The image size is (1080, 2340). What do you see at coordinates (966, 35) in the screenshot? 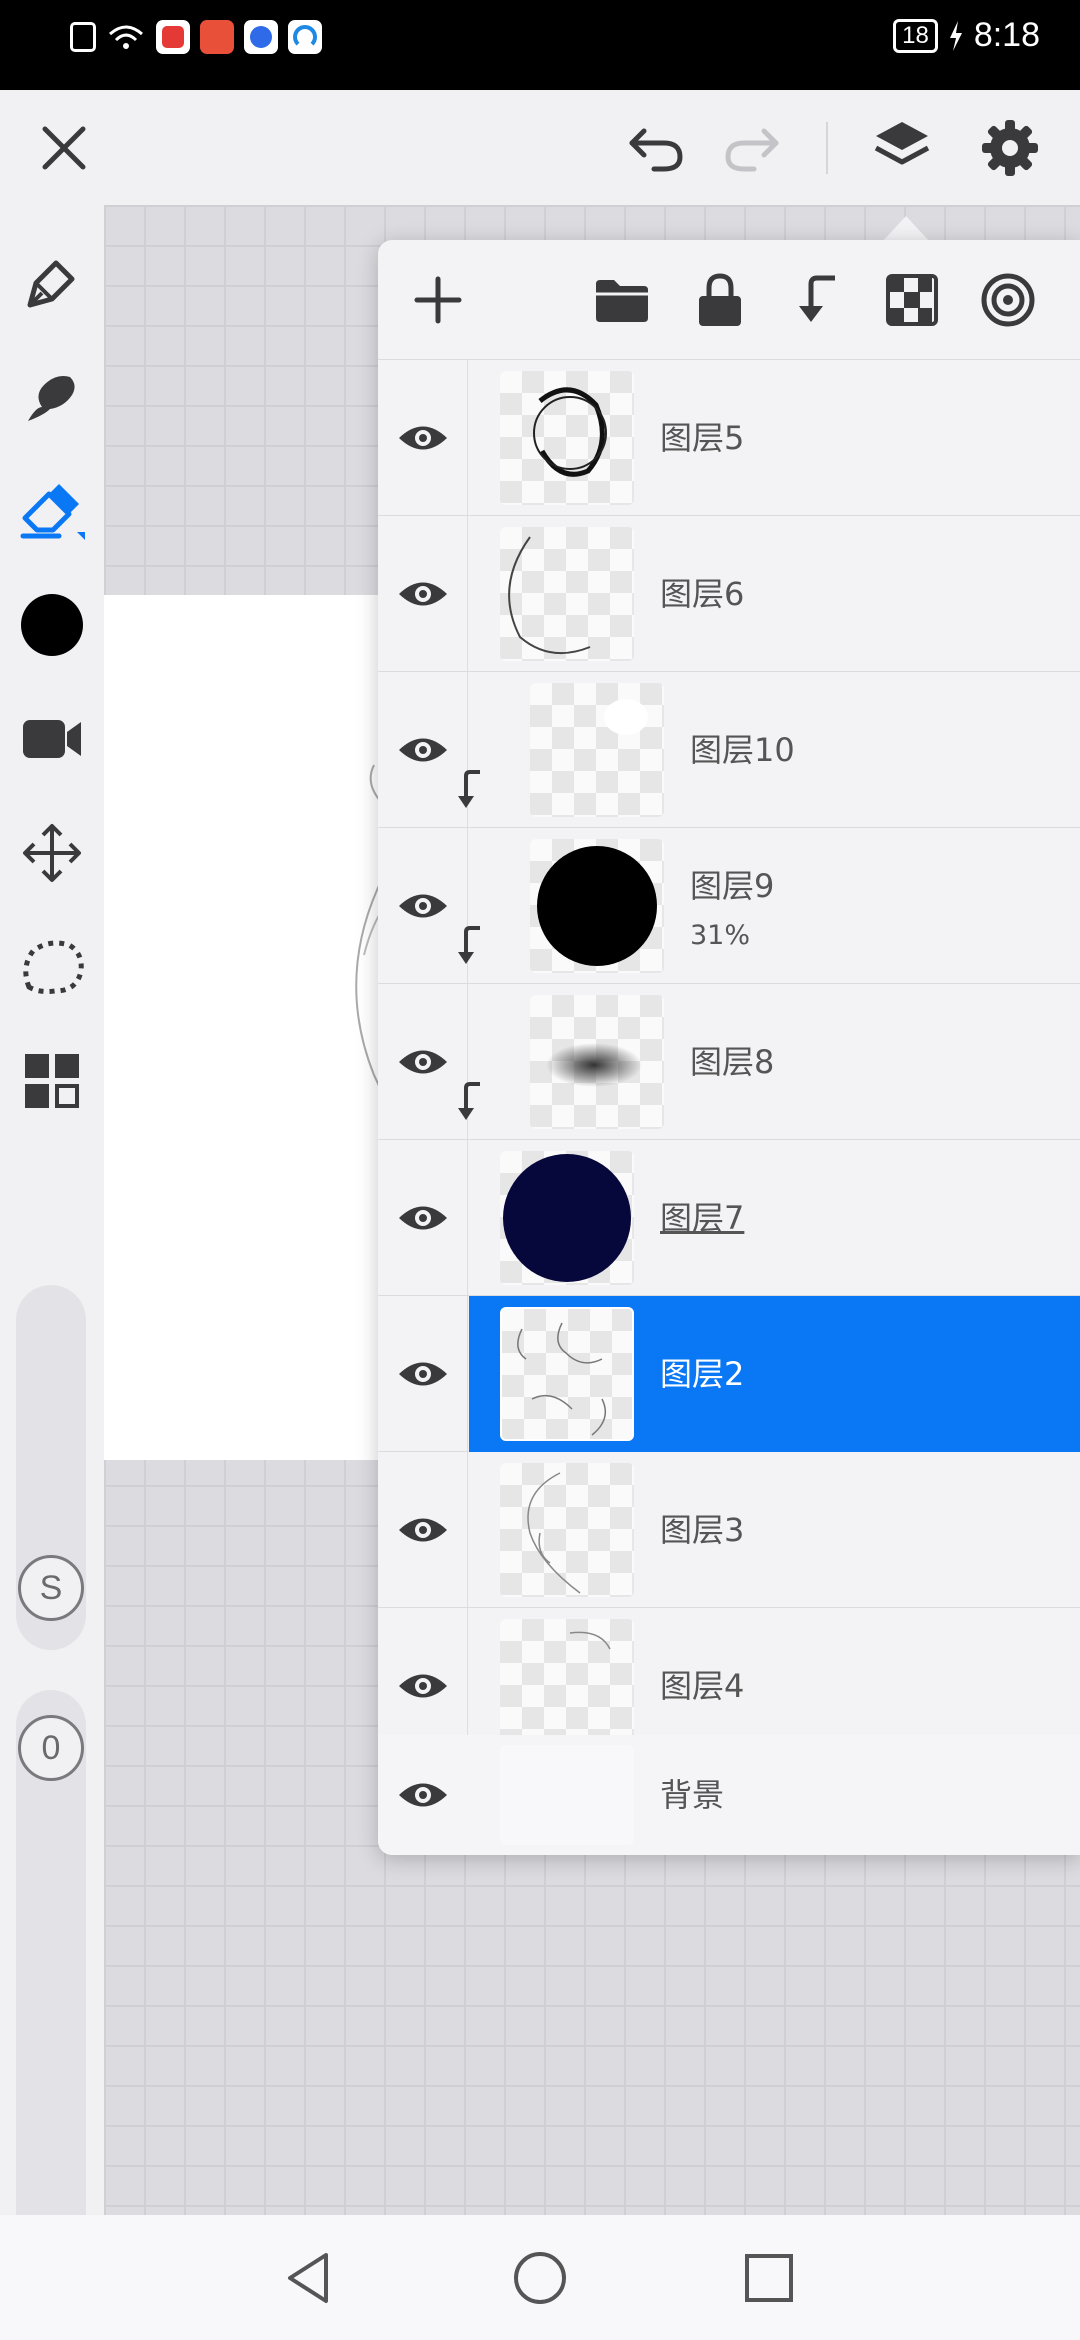
I see `status-right: 18 8:18` at bounding box center [966, 35].